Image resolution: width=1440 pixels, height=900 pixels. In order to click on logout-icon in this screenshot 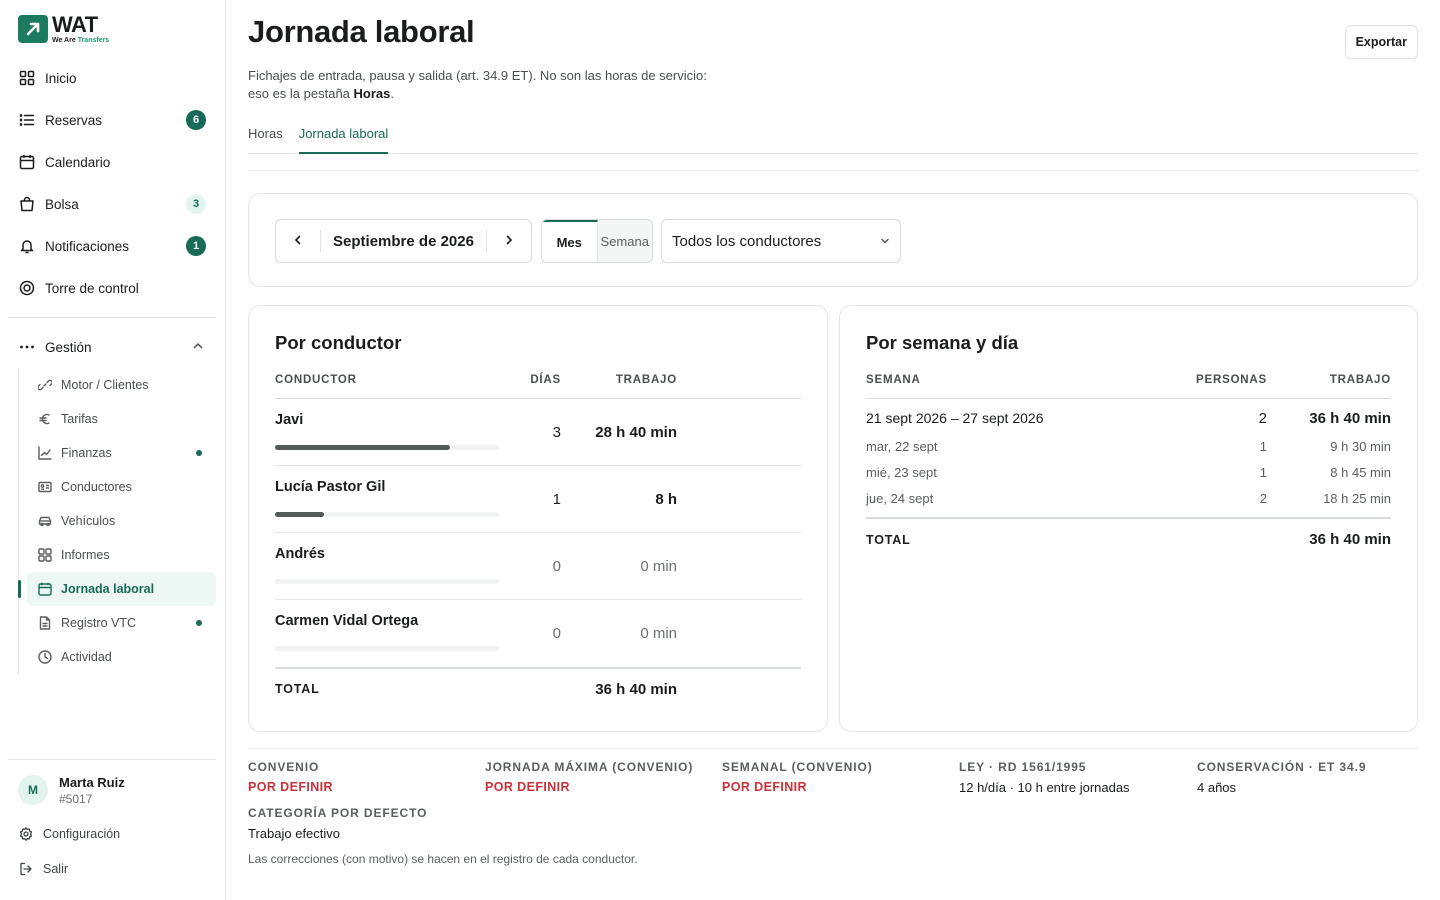, I will do `click(26, 869)`.